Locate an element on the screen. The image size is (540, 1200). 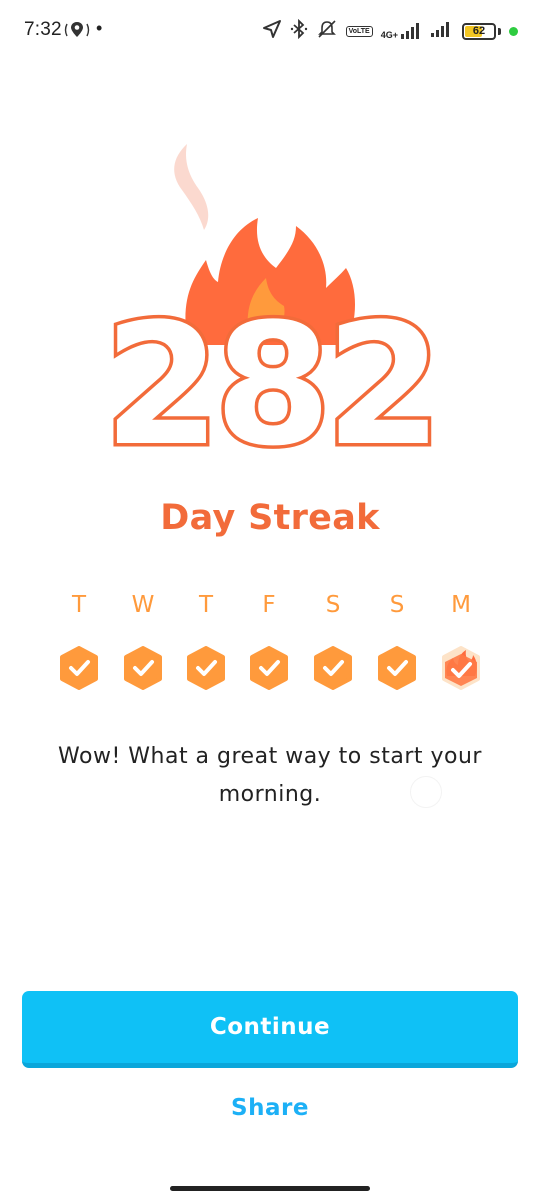
battery-icon: 62 is located at coordinates (479, 31).